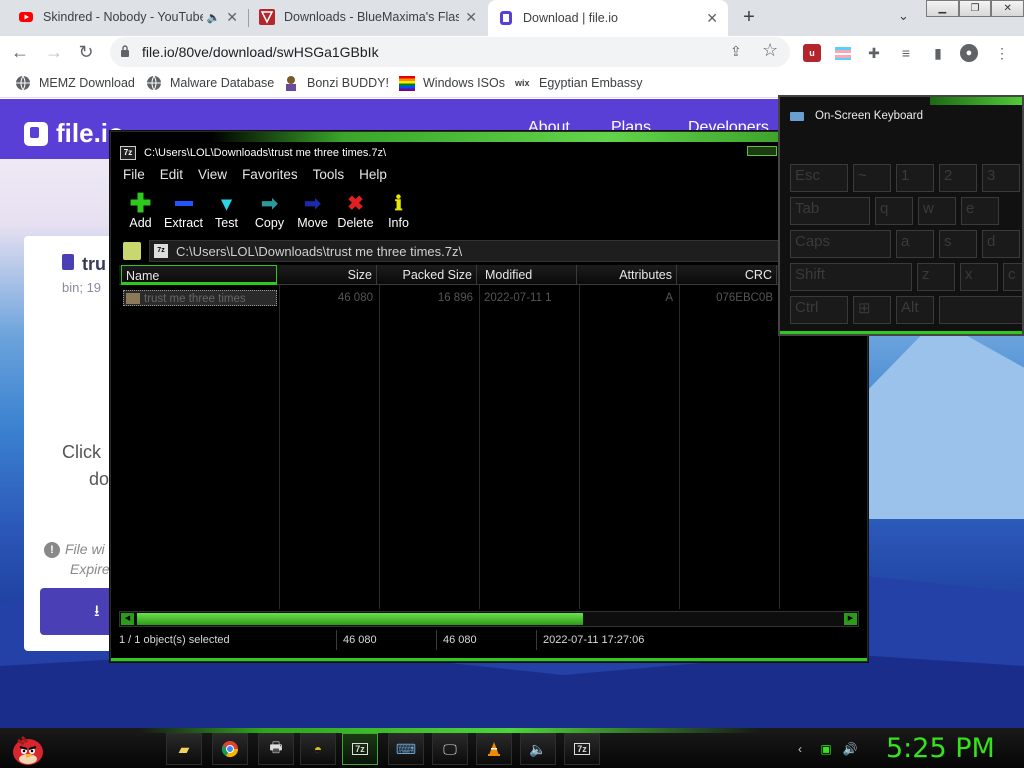 The width and height of the screenshot is (1024, 768). Describe the element at coordinates (200, 298) in the screenshot. I see `row-name: trust me three times` at that location.